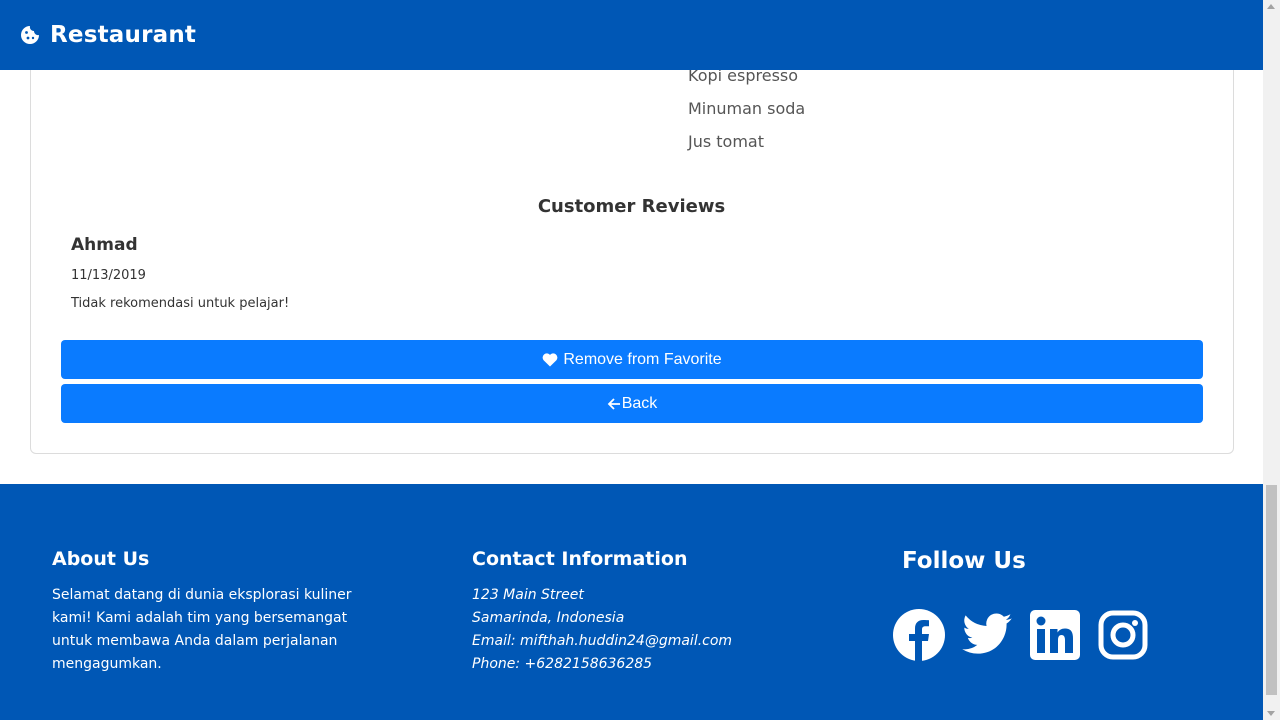  What do you see at coordinates (964, 561) in the screenshot?
I see `follow-title: Follow Us` at bounding box center [964, 561].